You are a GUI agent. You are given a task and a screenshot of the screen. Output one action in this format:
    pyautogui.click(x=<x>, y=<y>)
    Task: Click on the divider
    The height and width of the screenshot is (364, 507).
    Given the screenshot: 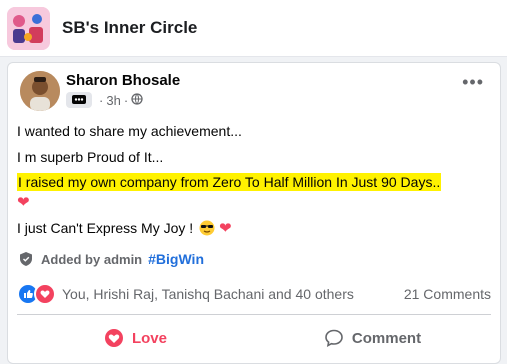 What is the action you would take?
    pyautogui.click(x=254, y=314)
    